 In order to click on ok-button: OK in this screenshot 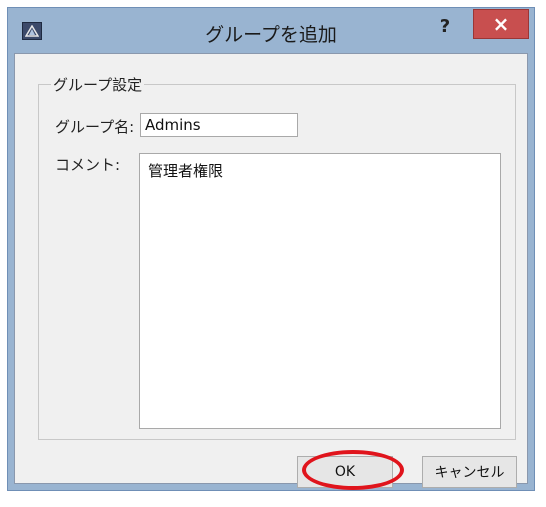, I will do `click(345, 472)`.